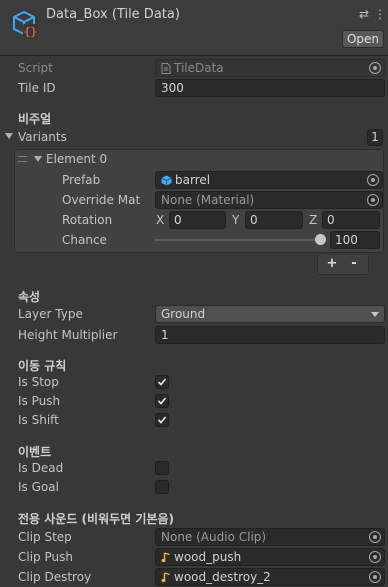 This screenshot has width=388, height=587. Describe the element at coordinates (222, 577) in the screenshot. I see `clip-destroy-value: wood_destroy_2` at that location.